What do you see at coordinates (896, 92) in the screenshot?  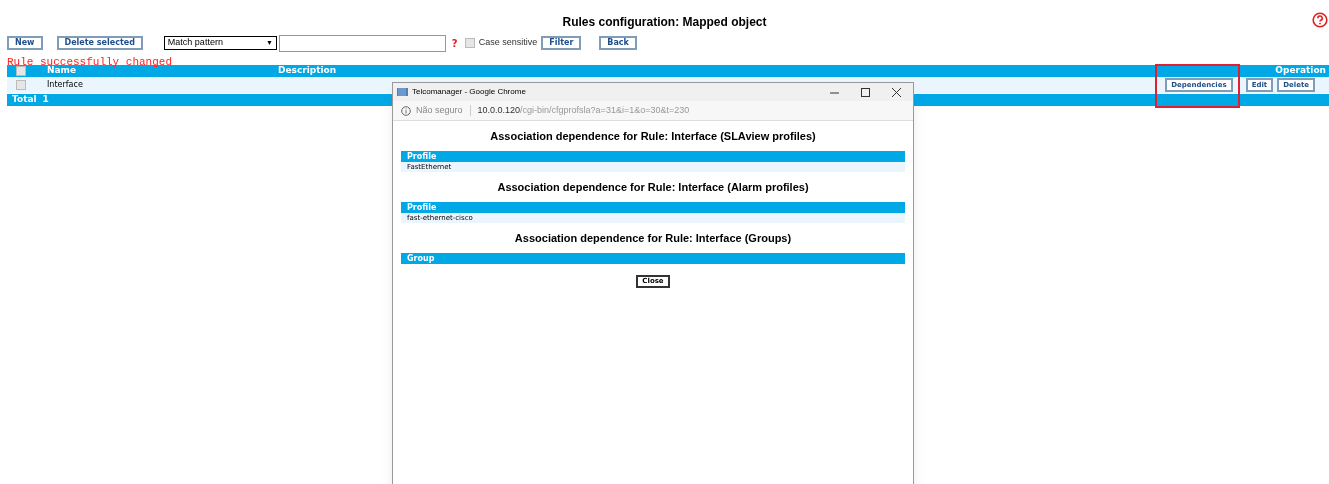 I see `close-icon` at bounding box center [896, 92].